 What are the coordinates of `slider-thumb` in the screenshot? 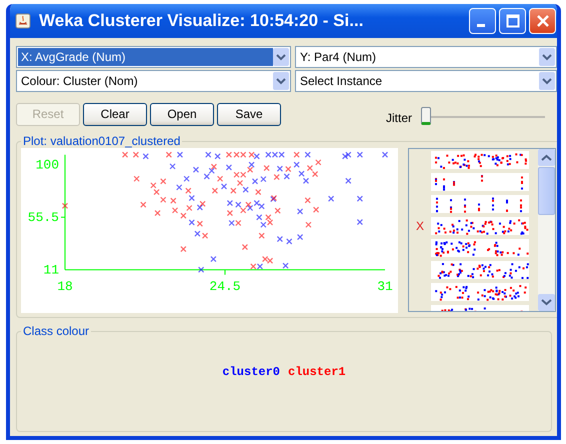 It's located at (426, 116).